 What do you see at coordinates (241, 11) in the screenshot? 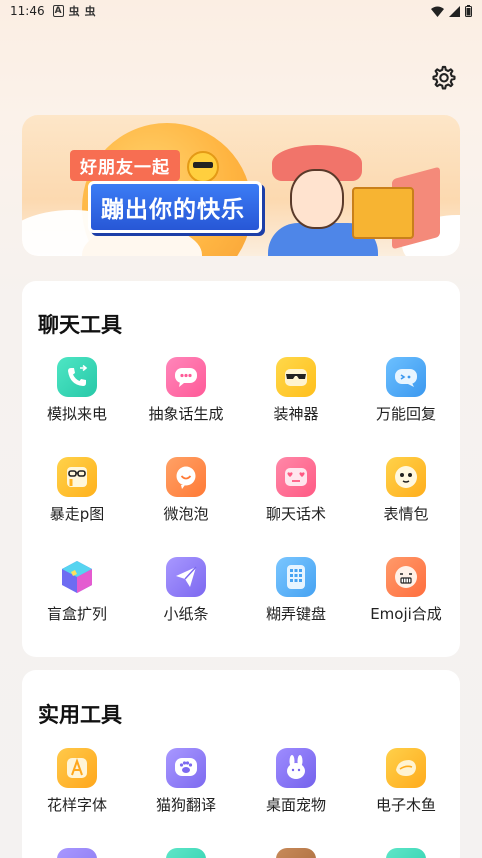
I see `status-bar: 11:46 A 虫 虫` at bounding box center [241, 11].